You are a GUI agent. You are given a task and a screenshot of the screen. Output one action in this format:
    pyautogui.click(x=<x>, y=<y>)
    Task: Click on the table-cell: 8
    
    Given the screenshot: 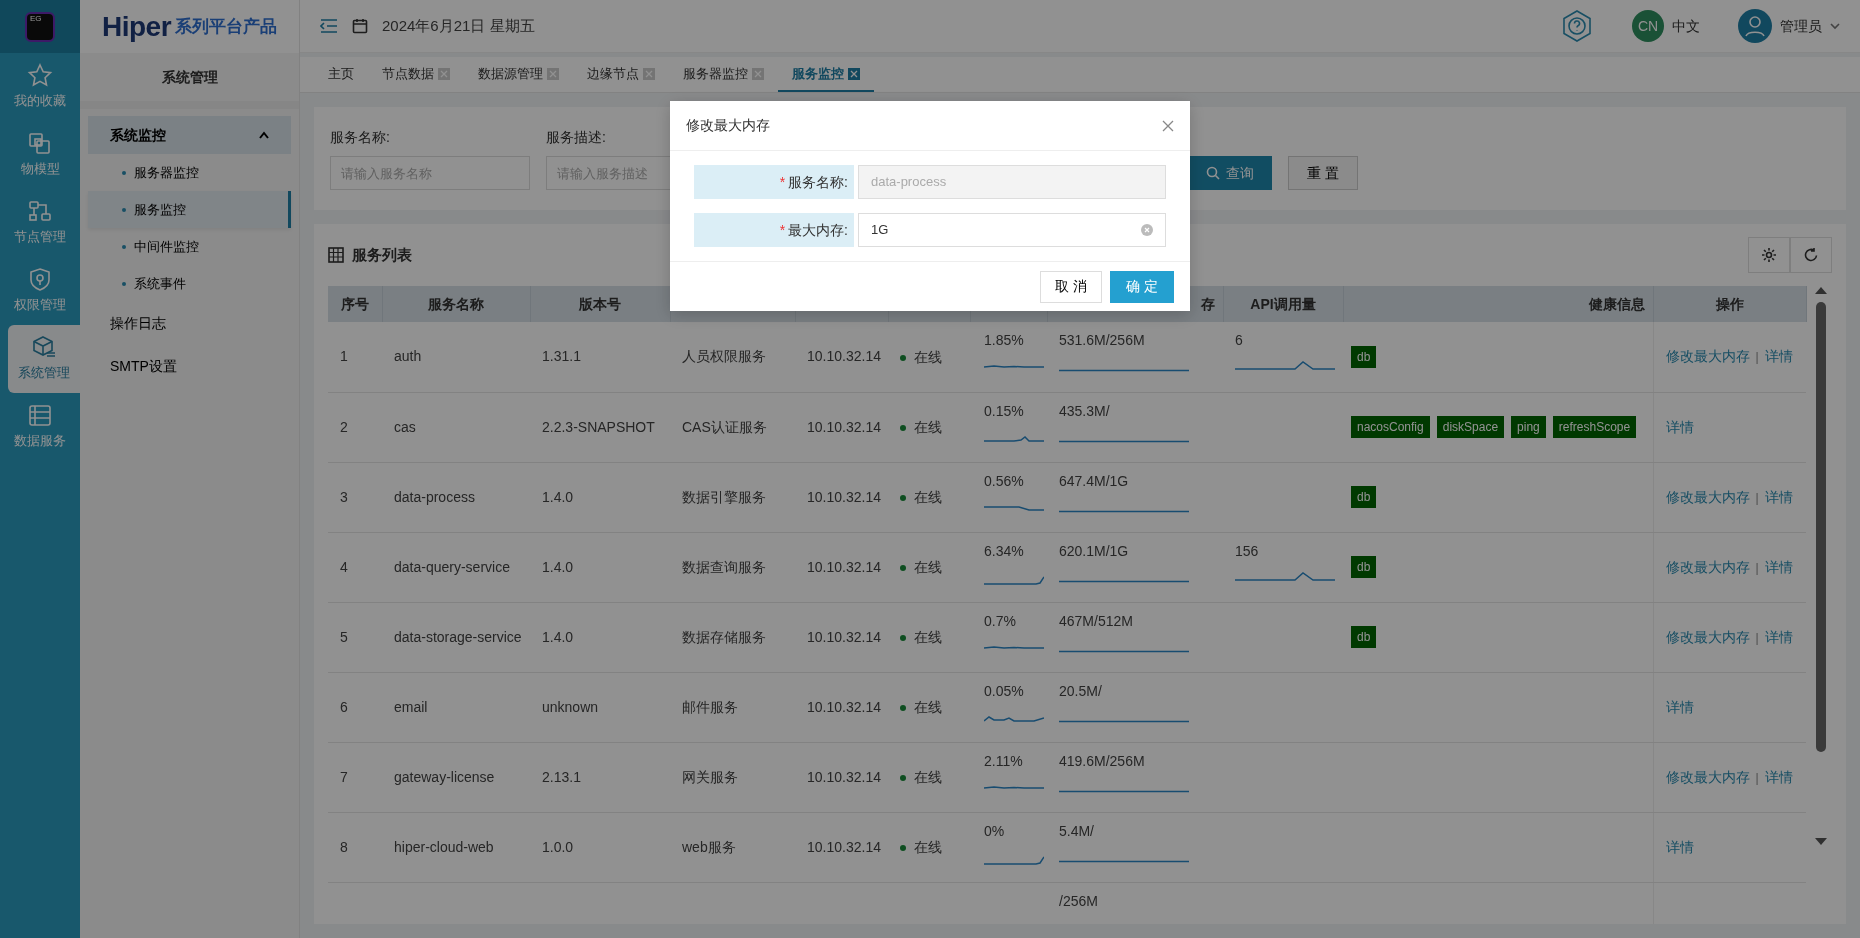 What is the action you would take?
    pyautogui.click(x=344, y=846)
    